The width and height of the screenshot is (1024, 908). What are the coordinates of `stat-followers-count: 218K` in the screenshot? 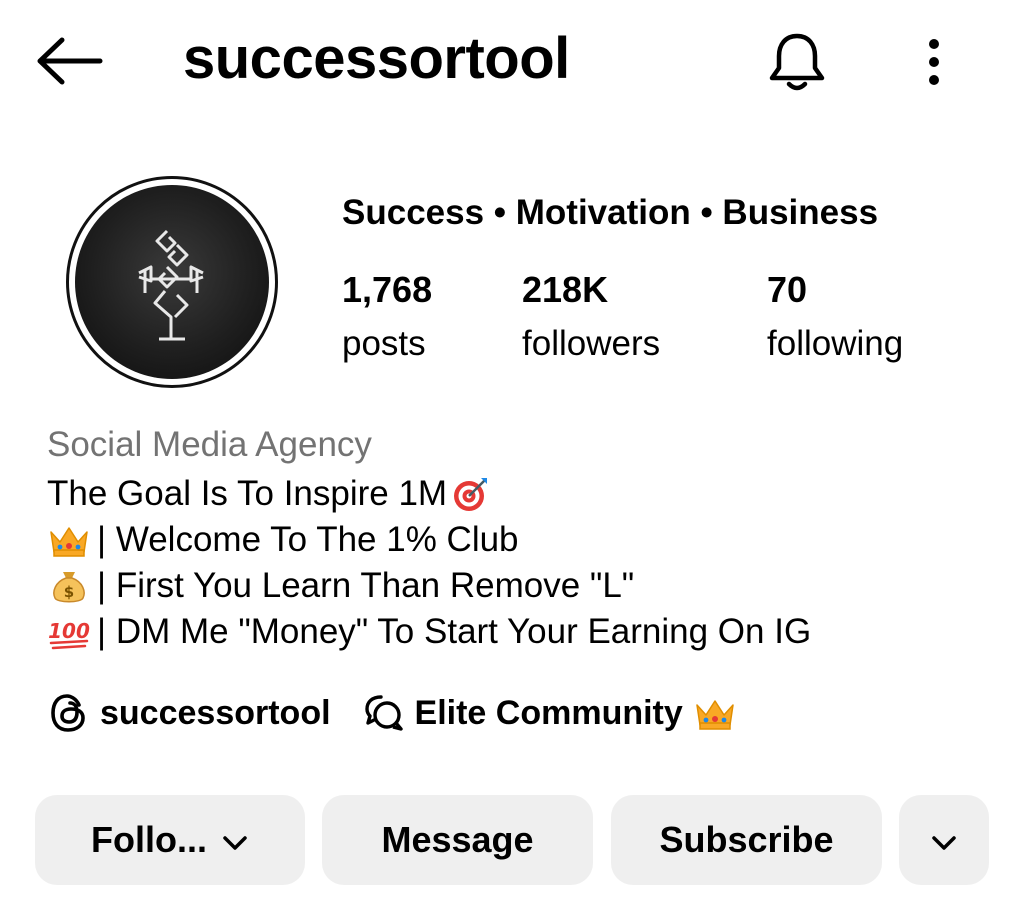 It's located at (565, 289).